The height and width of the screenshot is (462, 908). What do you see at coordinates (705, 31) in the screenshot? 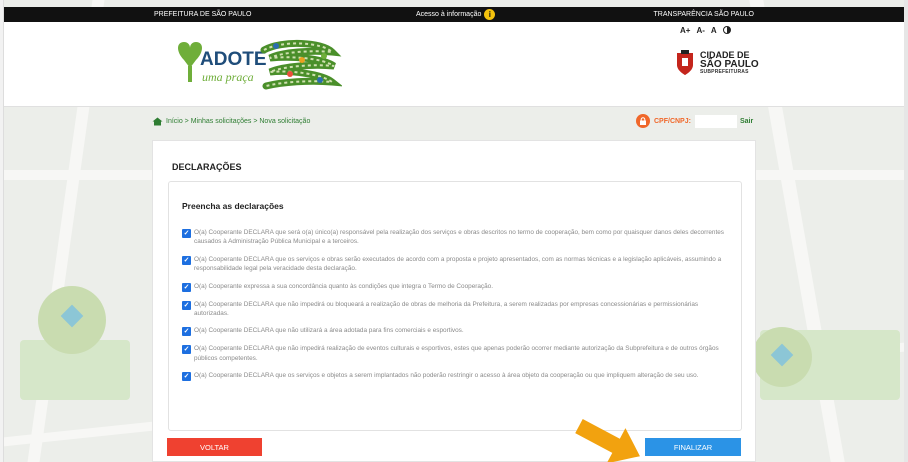
I see `font-size-controls: A+ A- A` at bounding box center [705, 31].